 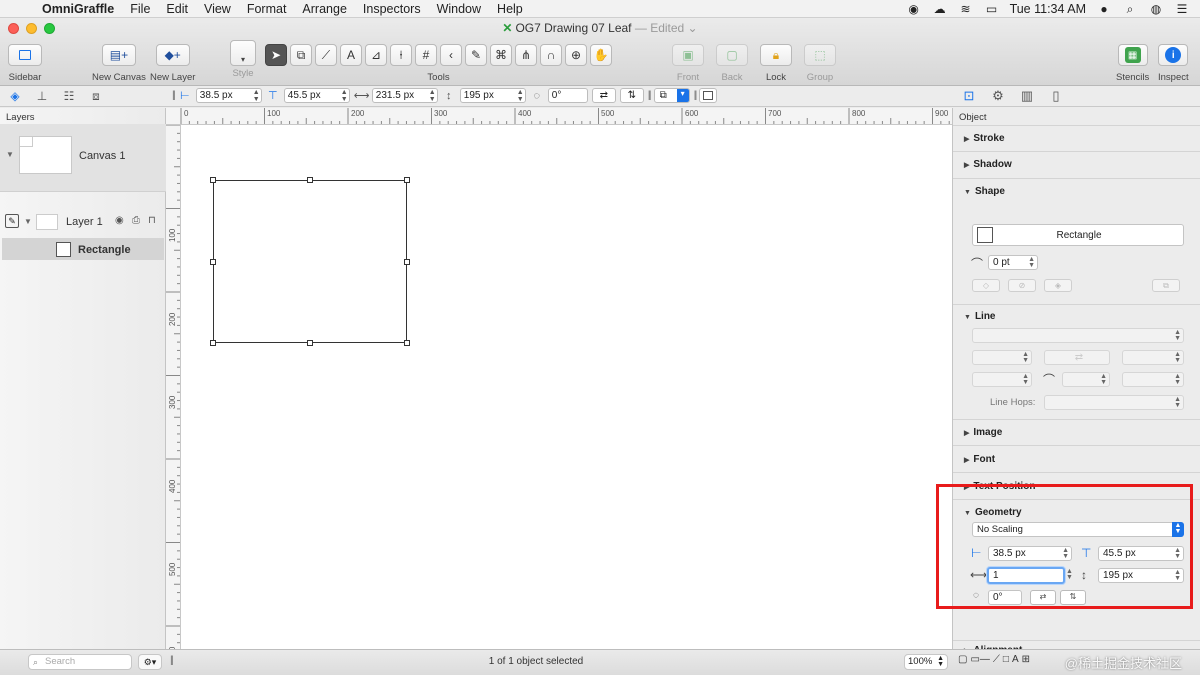 I want to click on line-head-popup: ▲ ▼, so click(x=1153, y=357).